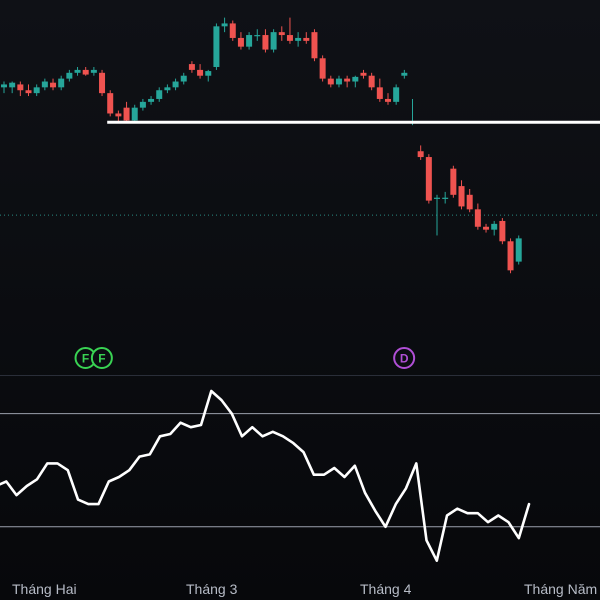 Image resolution: width=600 pixels, height=600 pixels. I want to click on event-marker-label: F, so click(101, 359).